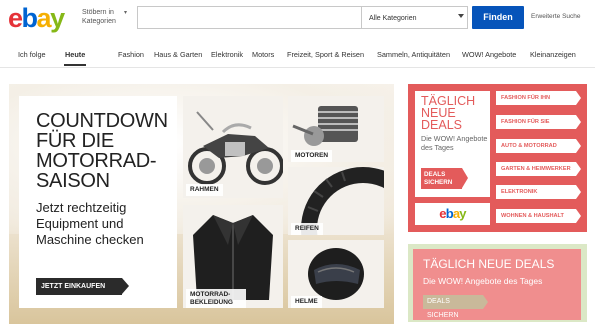 The width and height of the screenshot is (595, 335). What do you see at coordinates (307, 229) in the screenshot?
I see `tile-label-reifen: REIFEN` at bounding box center [307, 229].